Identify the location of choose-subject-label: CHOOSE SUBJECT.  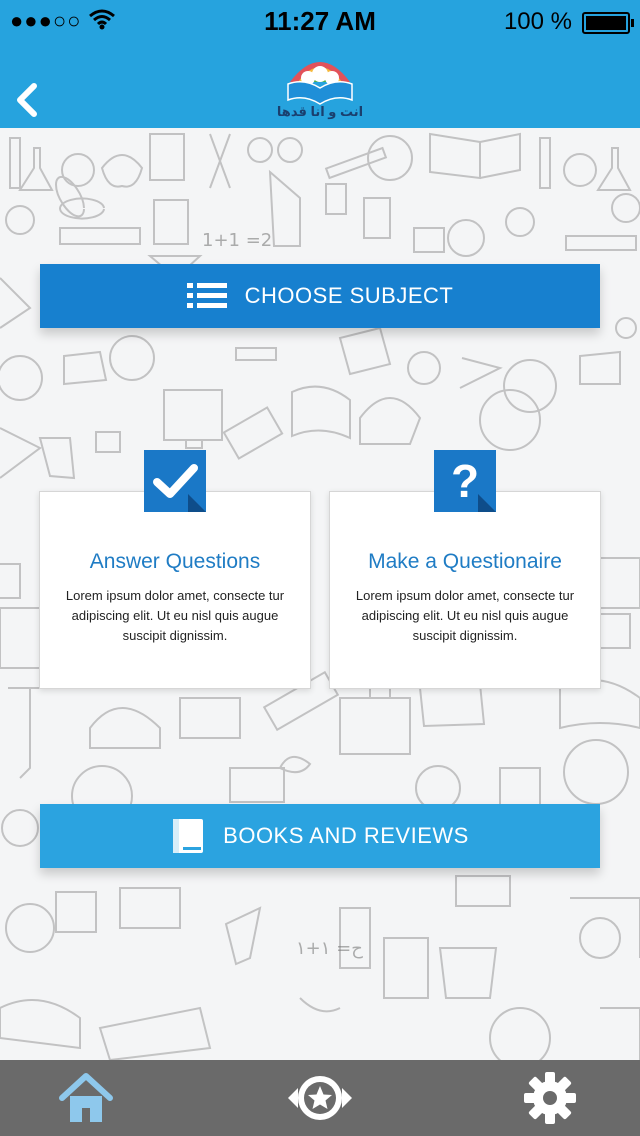
(349, 295).